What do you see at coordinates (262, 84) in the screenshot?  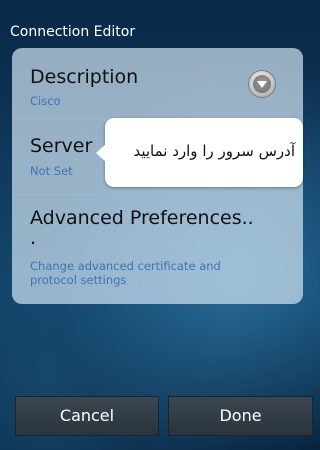 I see `dropdown-icon` at bounding box center [262, 84].